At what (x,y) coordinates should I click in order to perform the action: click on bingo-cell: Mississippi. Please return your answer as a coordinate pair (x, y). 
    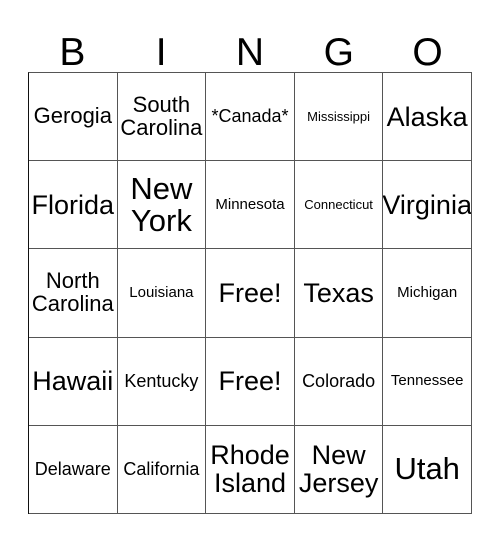
    Looking at the image, I should click on (339, 117).